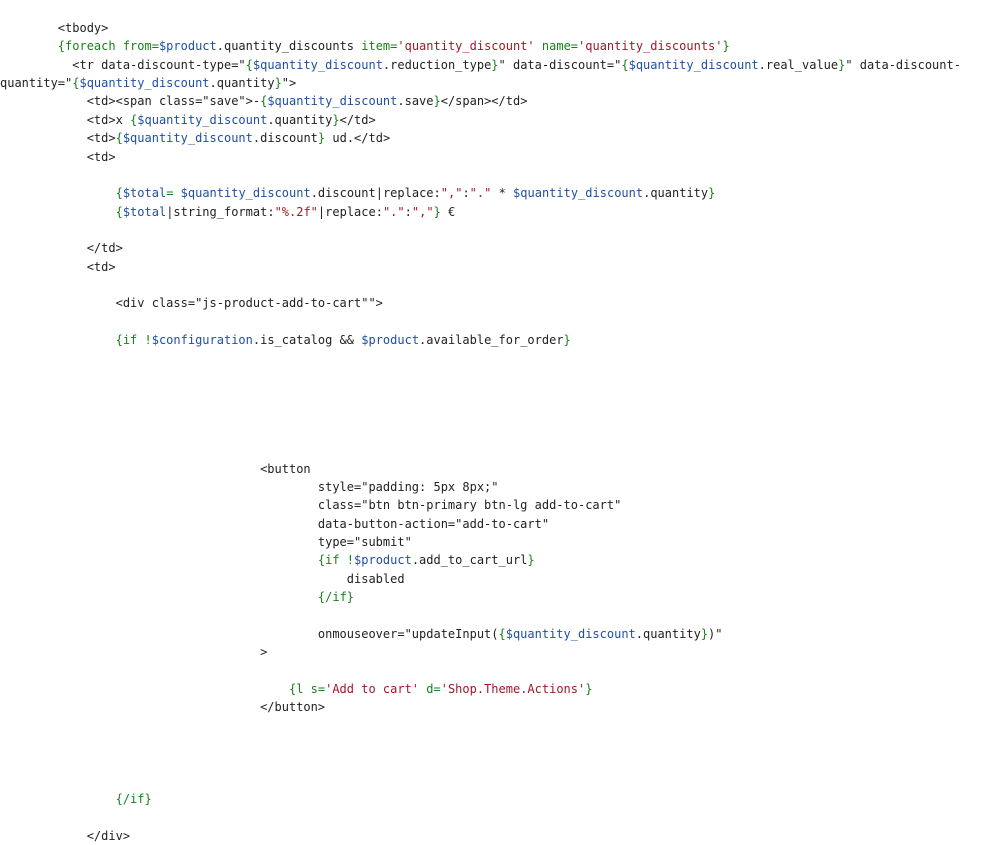 This screenshot has height=845, width=1000. Describe the element at coordinates (415, 101) in the screenshot. I see `code-token: .save` at that location.